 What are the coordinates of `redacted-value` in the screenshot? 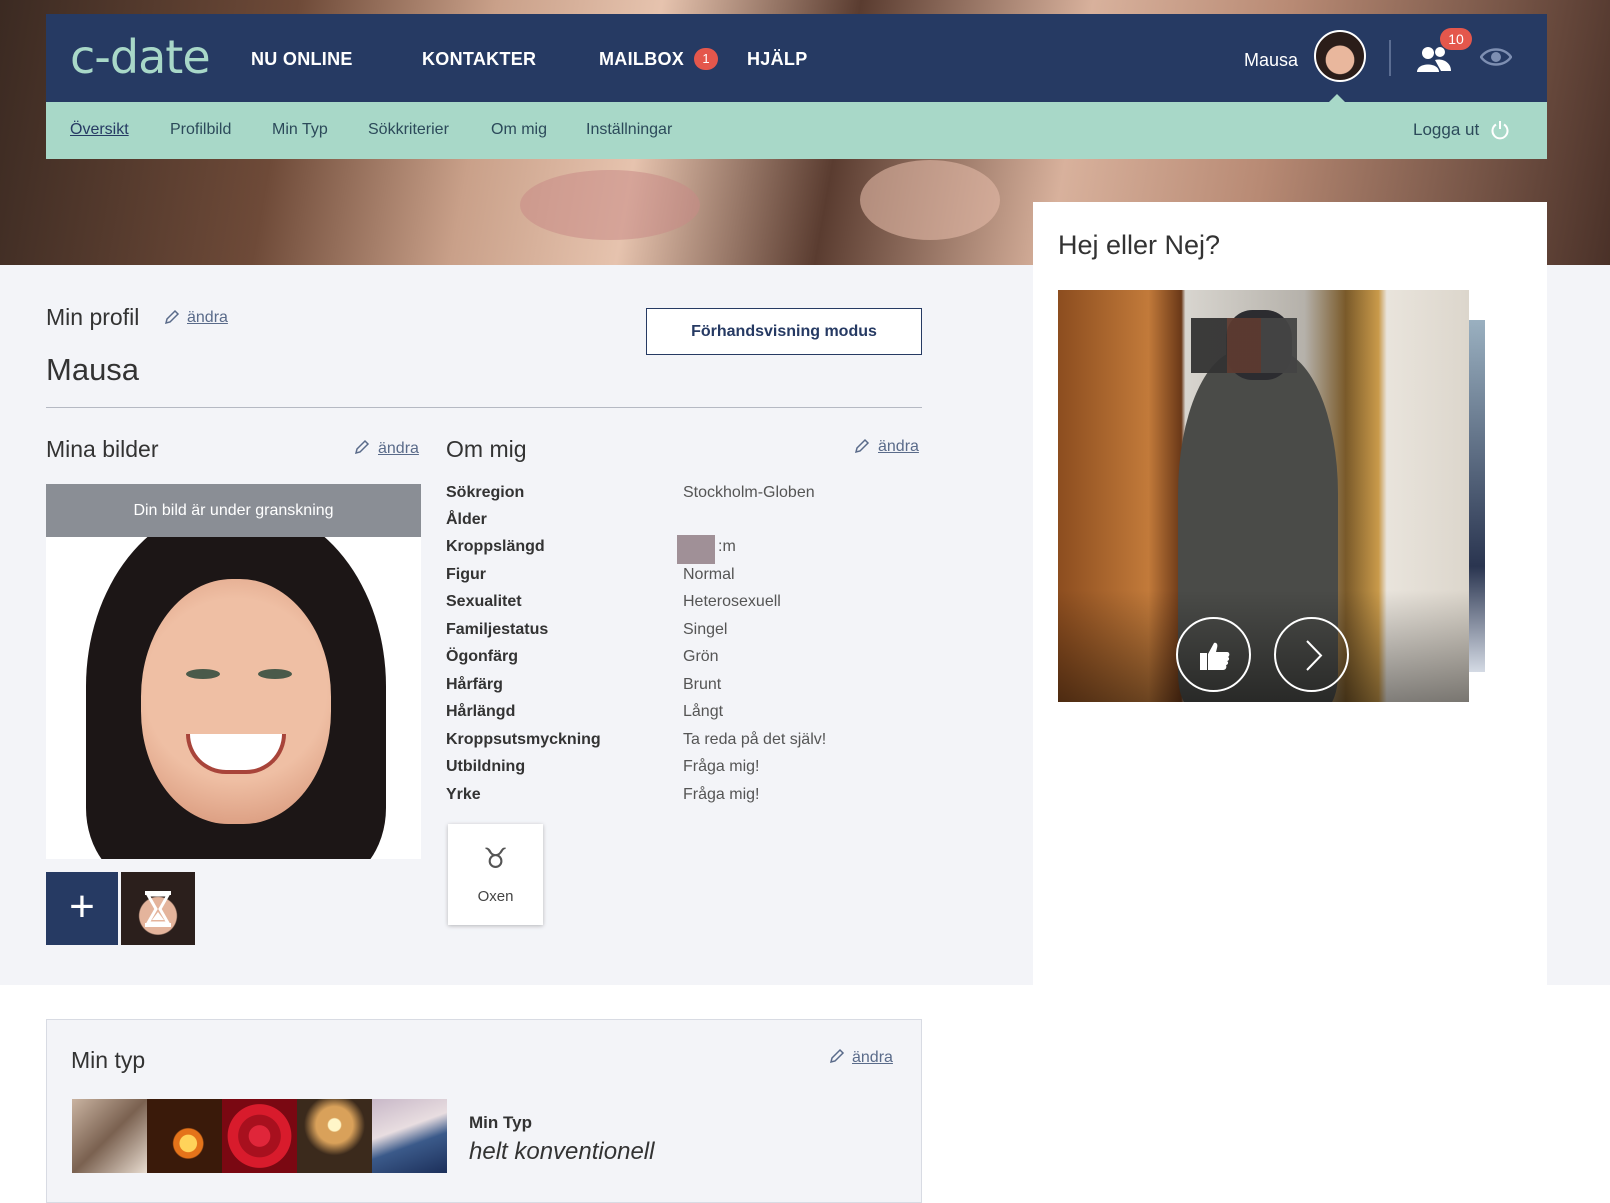 It's located at (696, 549).